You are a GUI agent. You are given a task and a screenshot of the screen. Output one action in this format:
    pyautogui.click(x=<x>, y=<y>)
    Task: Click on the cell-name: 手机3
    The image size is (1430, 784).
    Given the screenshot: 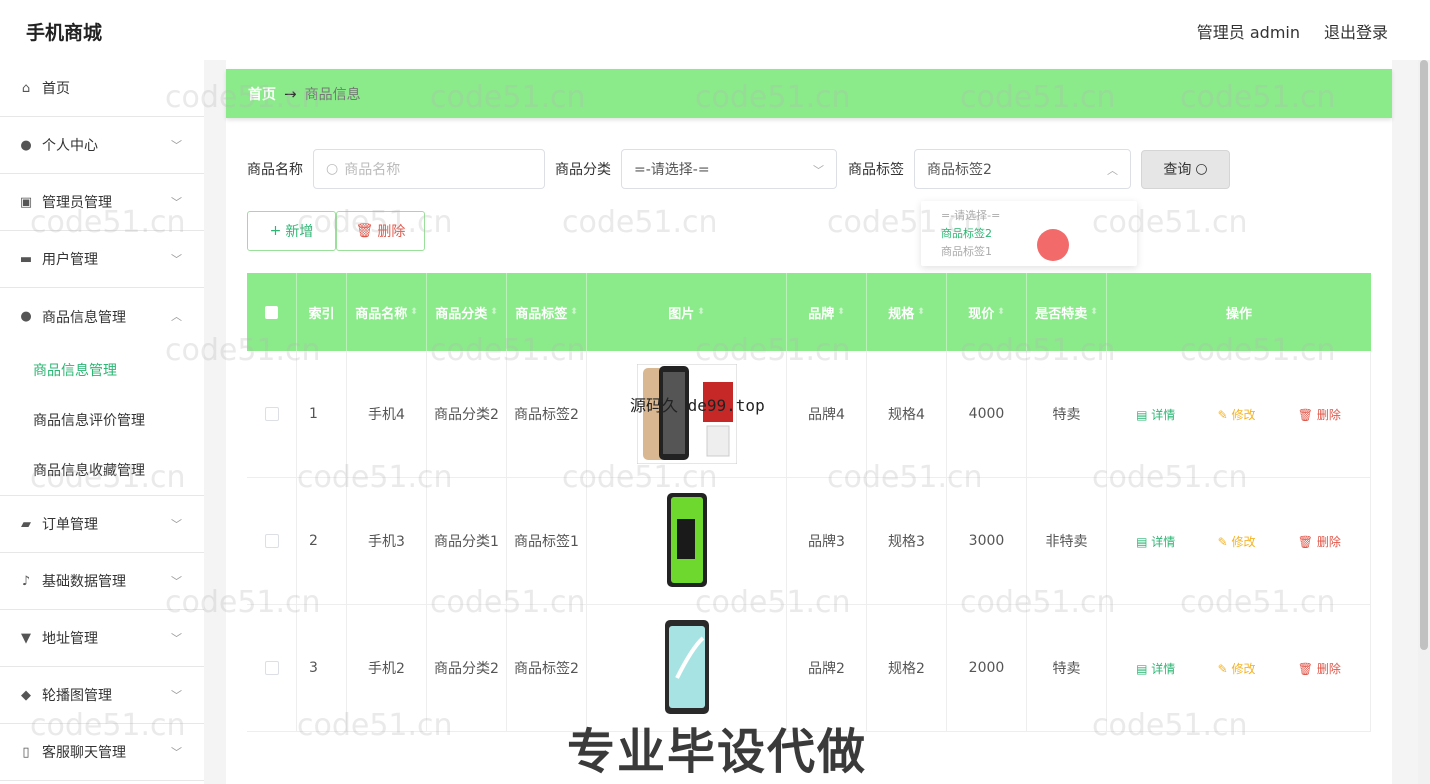 What is the action you would take?
    pyautogui.click(x=387, y=541)
    